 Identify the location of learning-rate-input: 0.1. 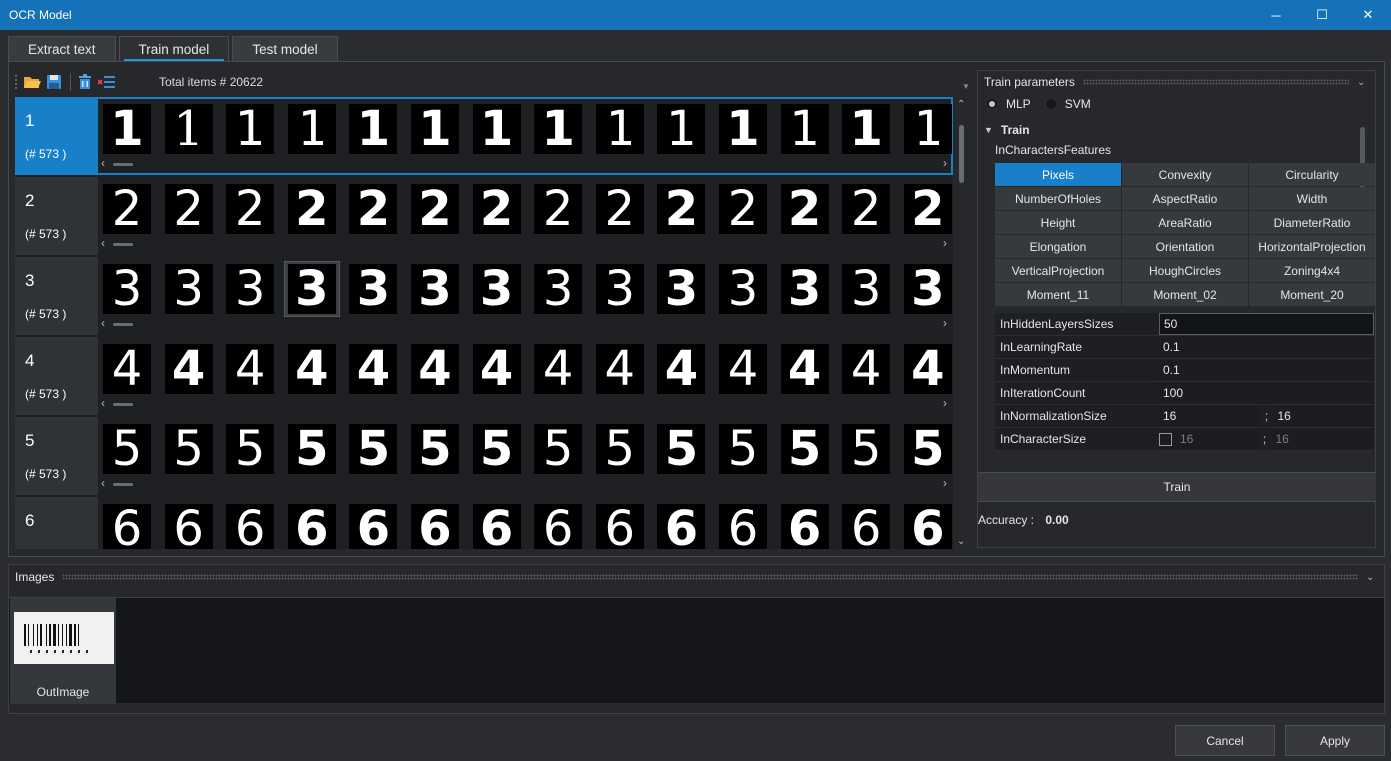
(1266, 347).